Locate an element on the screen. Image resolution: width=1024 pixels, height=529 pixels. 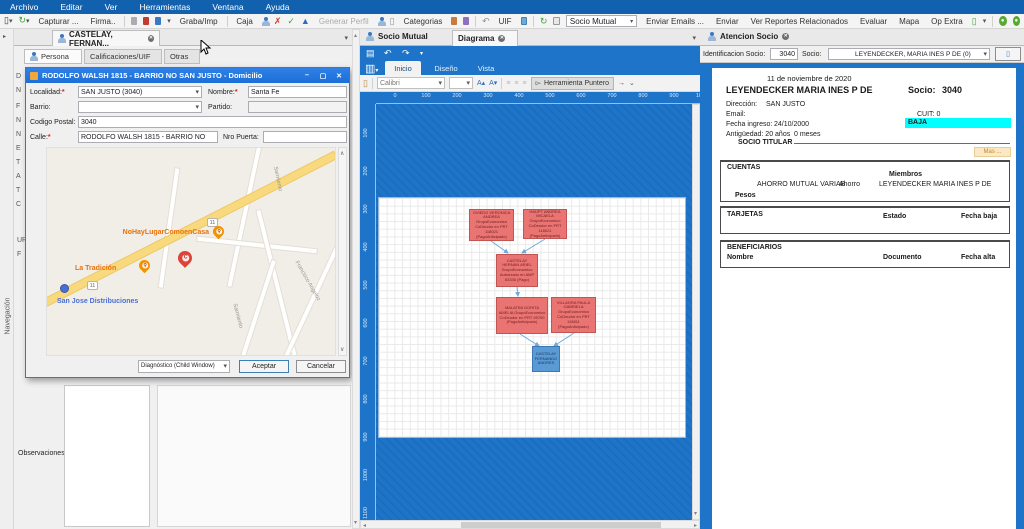
tools-overflow-icon: ⌄ is located at coordinates (632, 83).